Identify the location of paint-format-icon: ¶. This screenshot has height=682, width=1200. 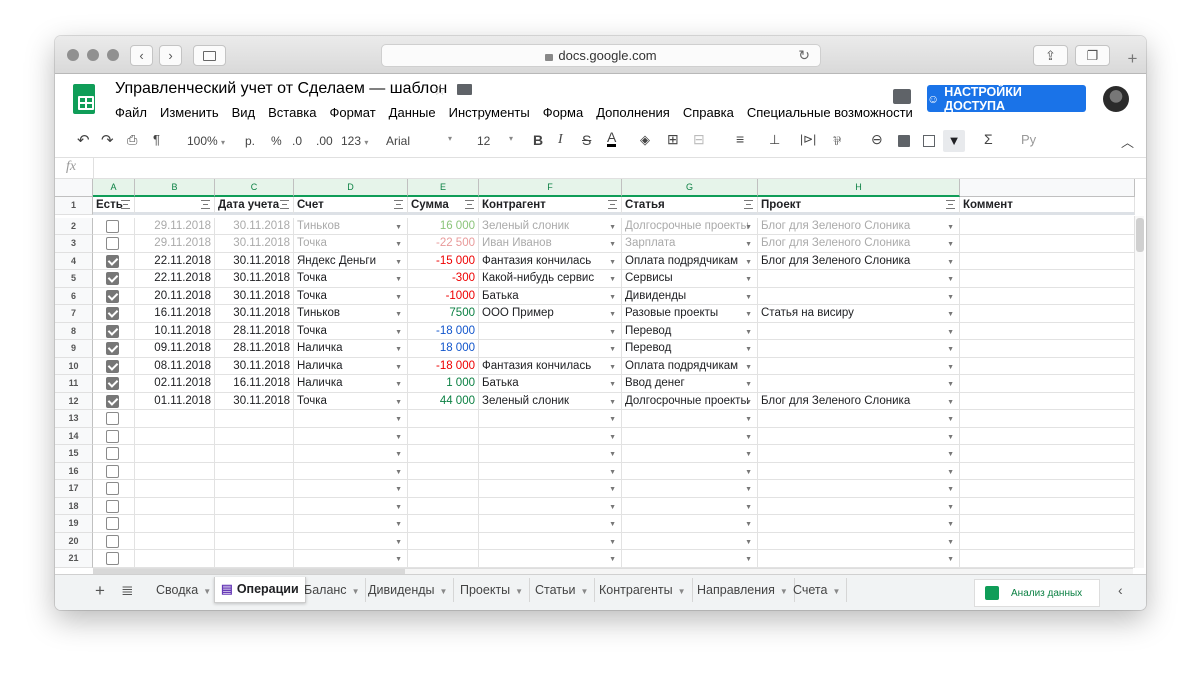
(156, 139).